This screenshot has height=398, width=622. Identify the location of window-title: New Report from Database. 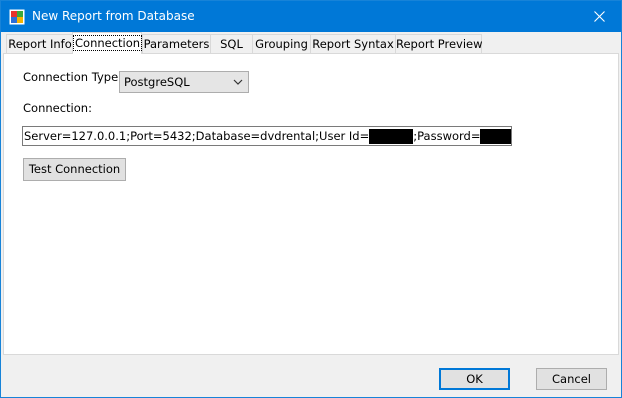
(113, 16).